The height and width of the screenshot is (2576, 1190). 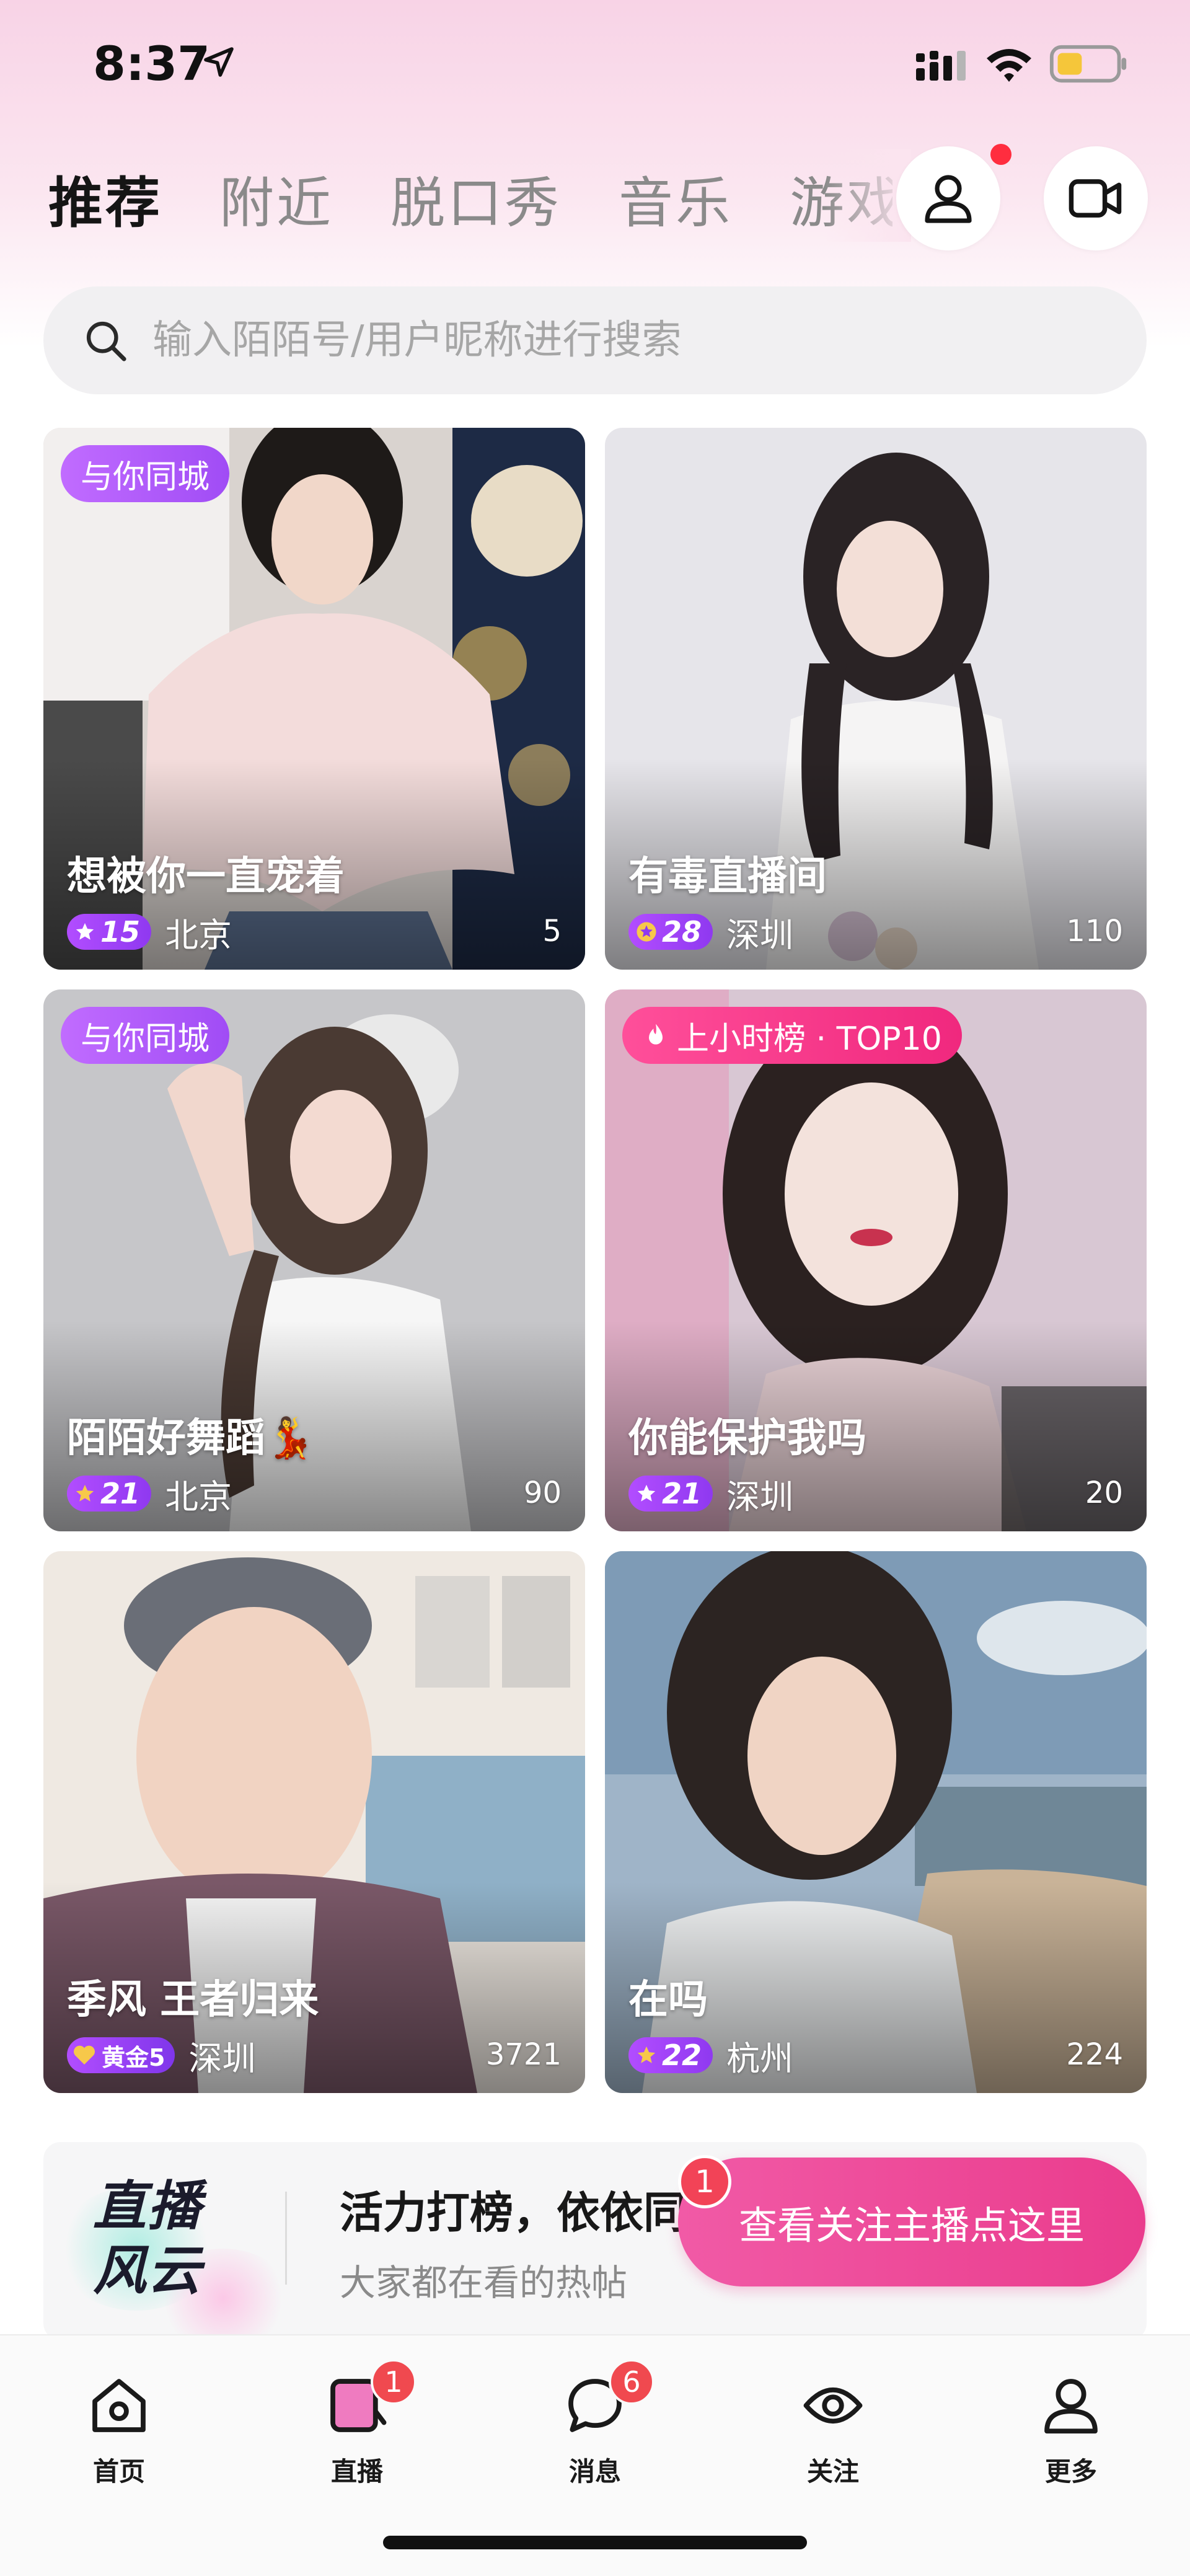 What do you see at coordinates (357, 2412) in the screenshot?
I see `nav-live: 直播` at bounding box center [357, 2412].